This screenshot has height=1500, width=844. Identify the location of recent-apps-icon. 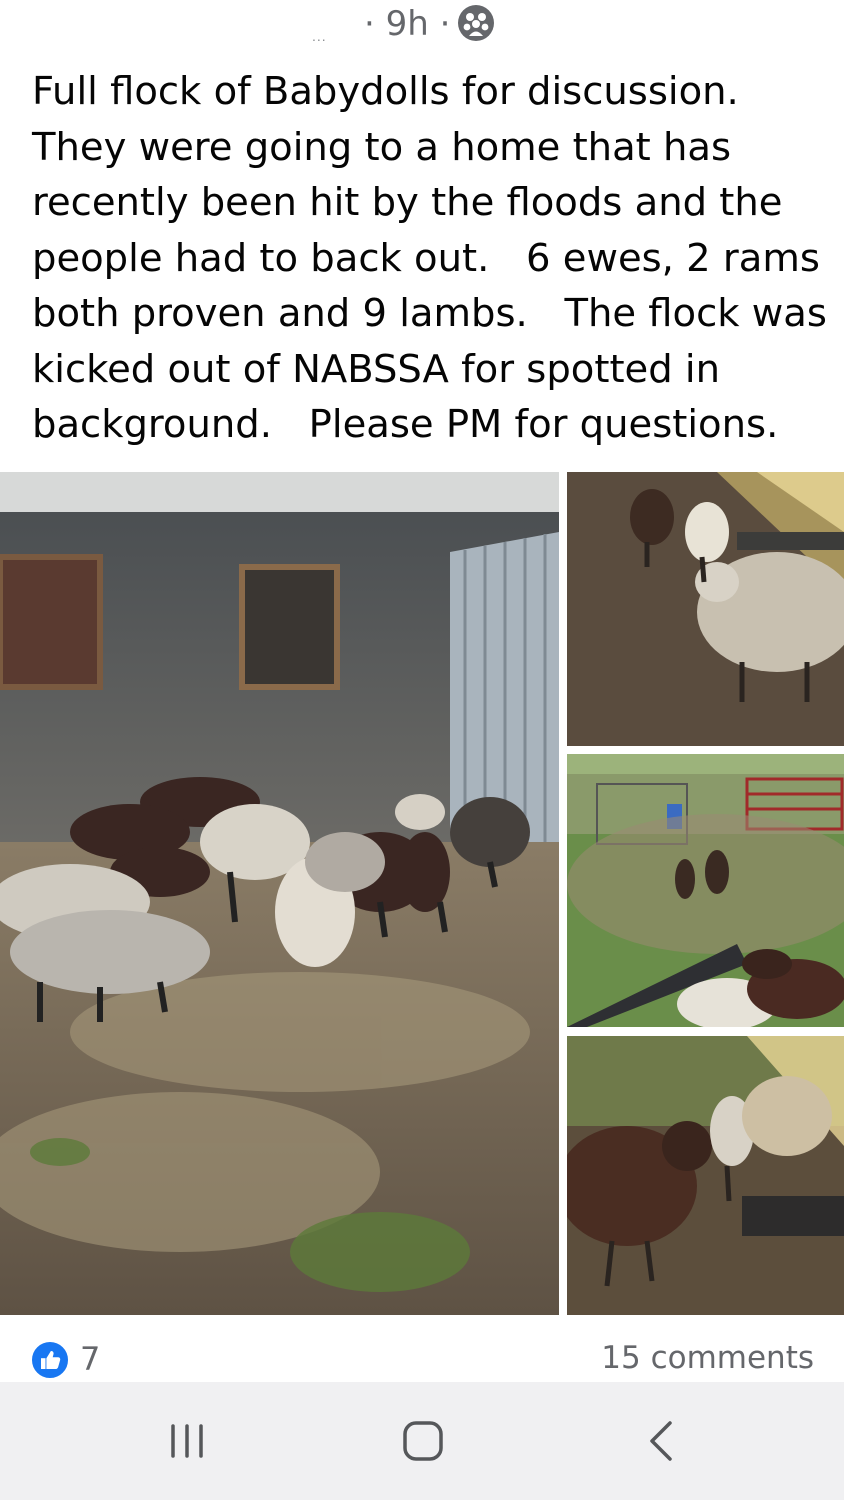
(188, 1442).